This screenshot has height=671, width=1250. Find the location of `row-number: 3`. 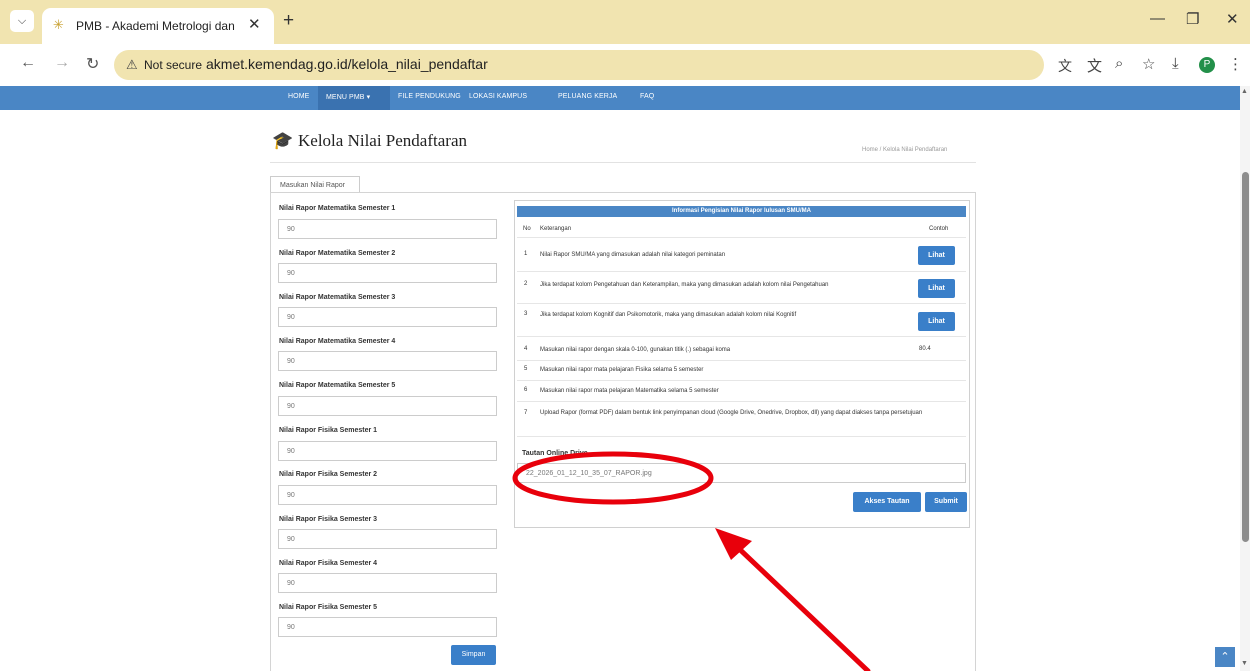

row-number: 3 is located at coordinates (526, 314).